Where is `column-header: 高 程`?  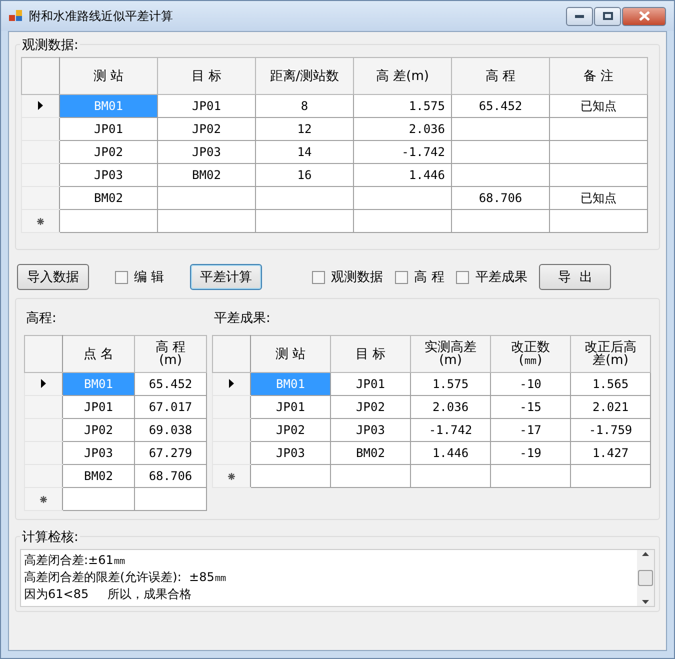 column-header: 高 程 is located at coordinates (501, 76).